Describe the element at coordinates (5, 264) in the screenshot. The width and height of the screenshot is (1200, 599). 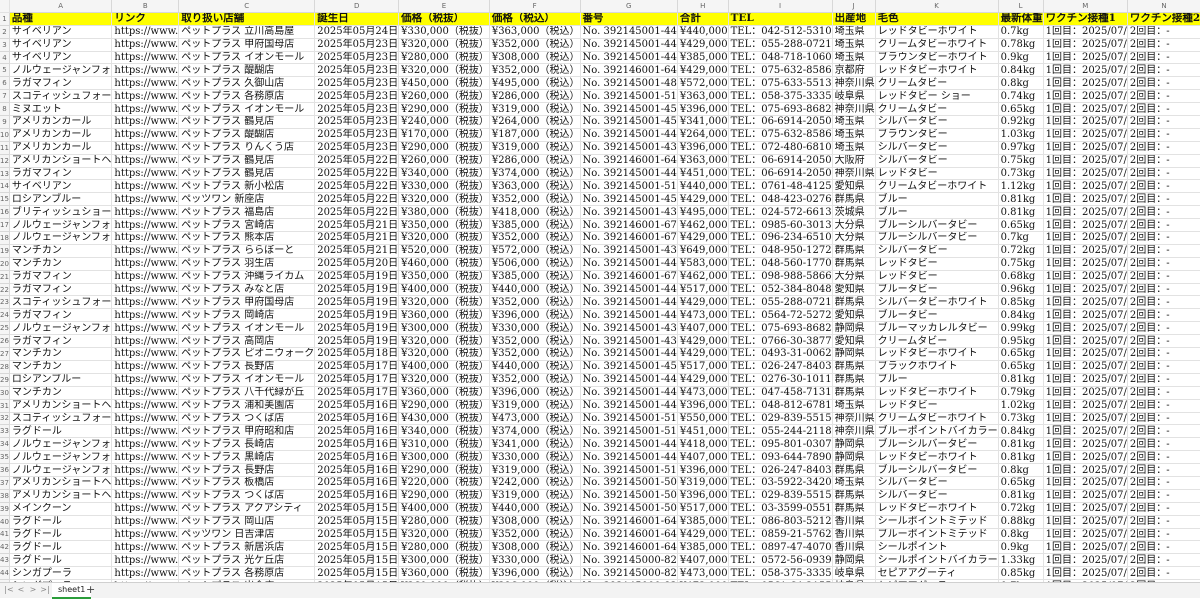
I see `row-number: 20` at that location.